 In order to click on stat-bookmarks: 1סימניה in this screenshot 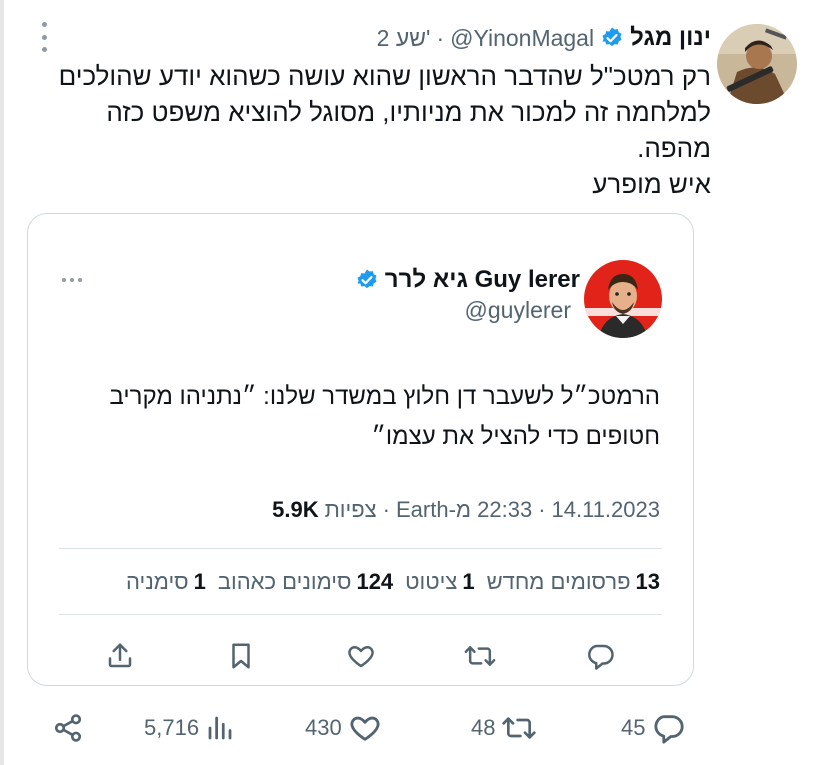, I will do `click(166, 582)`.